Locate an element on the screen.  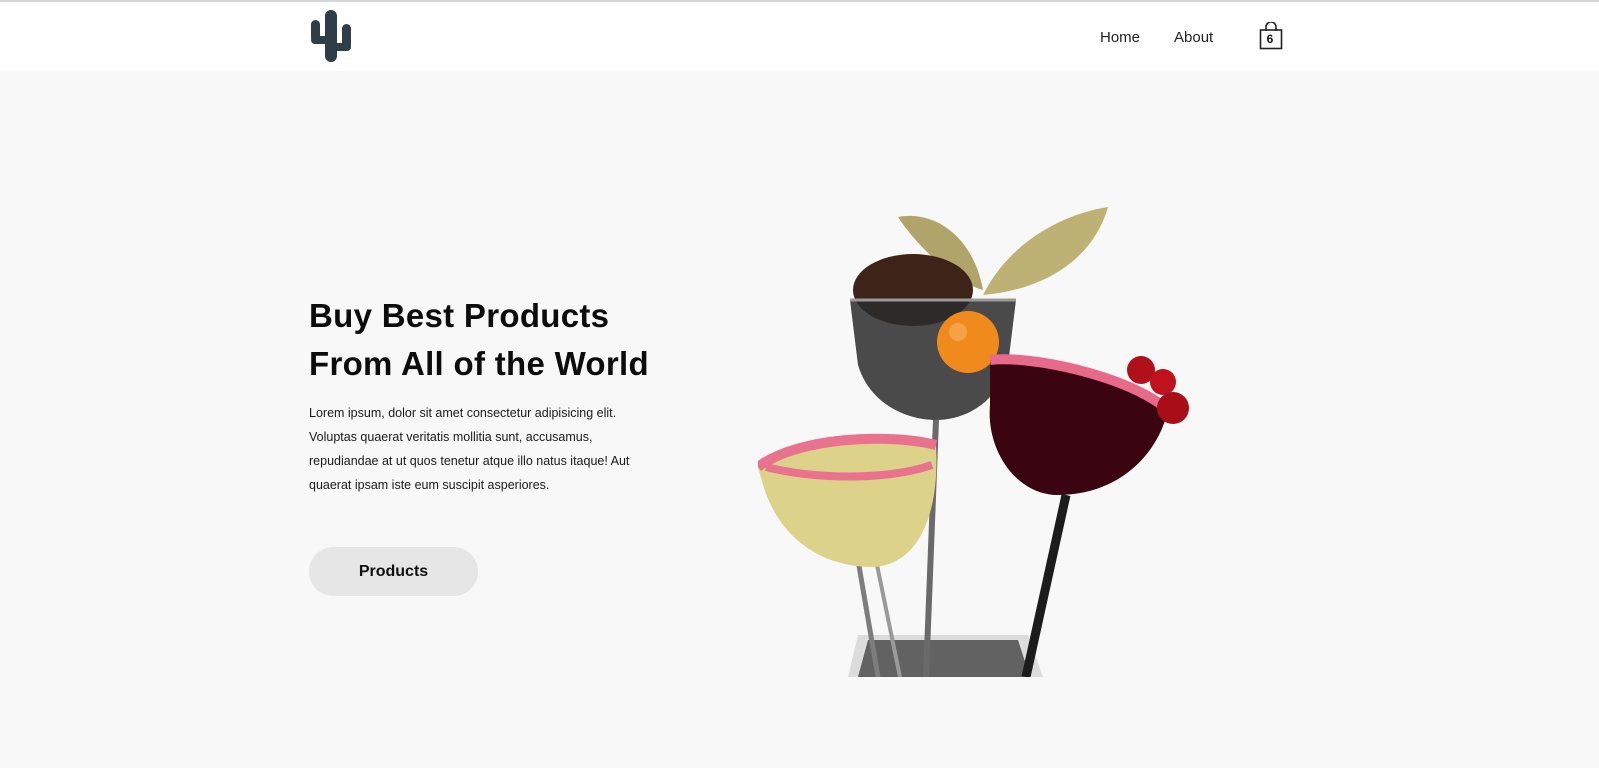
cactus-icon is located at coordinates (331, 36).